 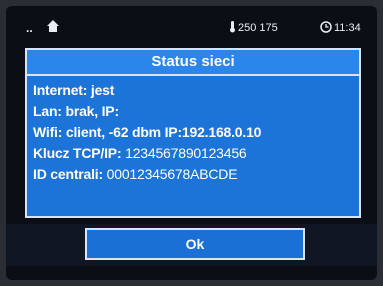 What do you see at coordinates (258, 28) in the screenshot?
I see `temperature-value: 250 175` at bounding box center [258, 28].